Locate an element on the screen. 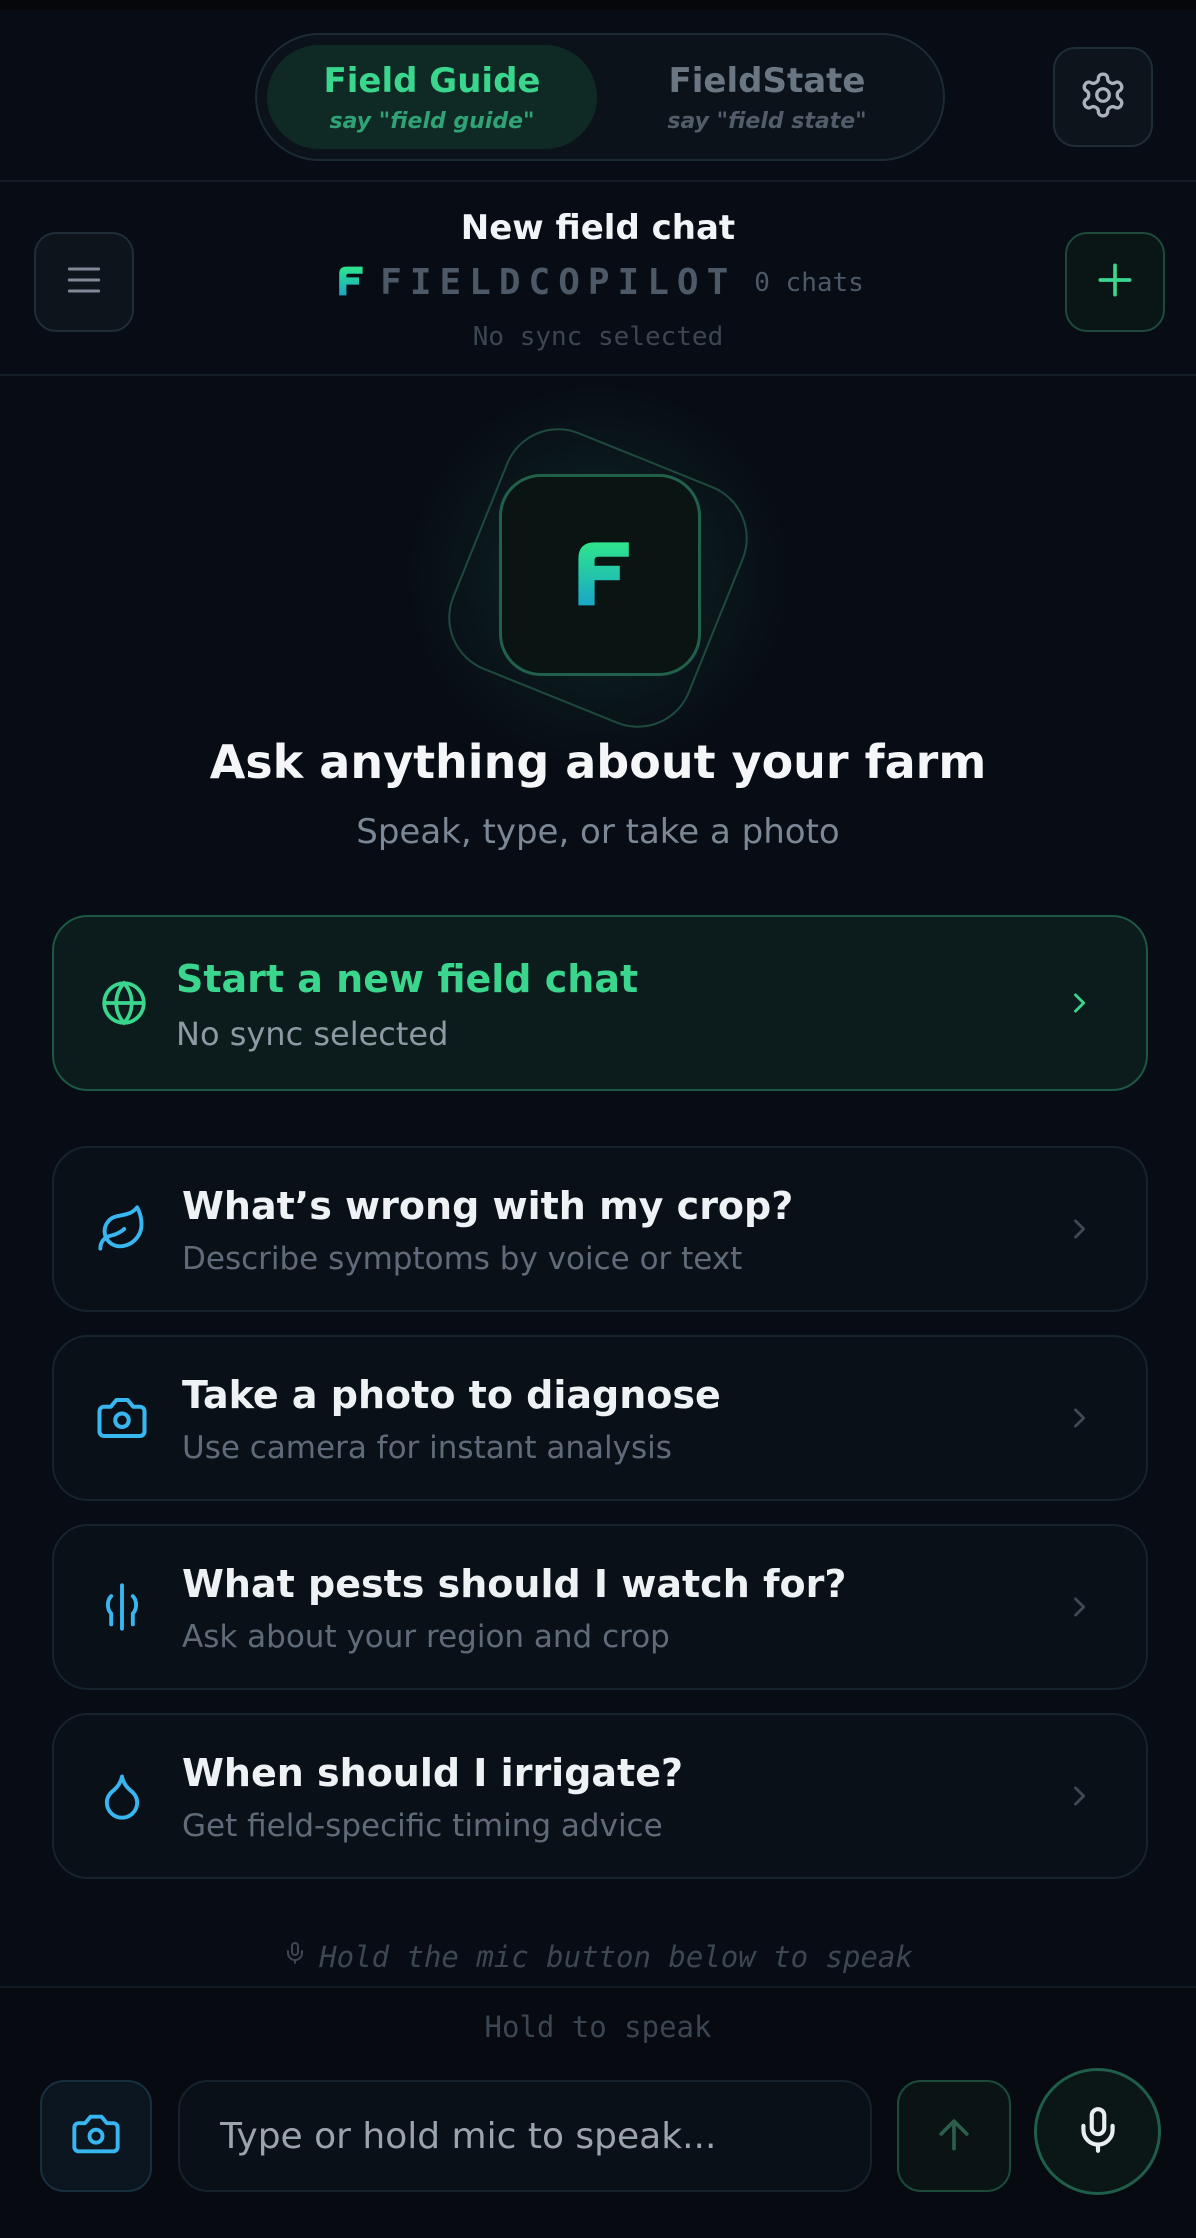 This screenshot has width=1196, height=2238. droplet-icon is located at coordinates (122, 1796).